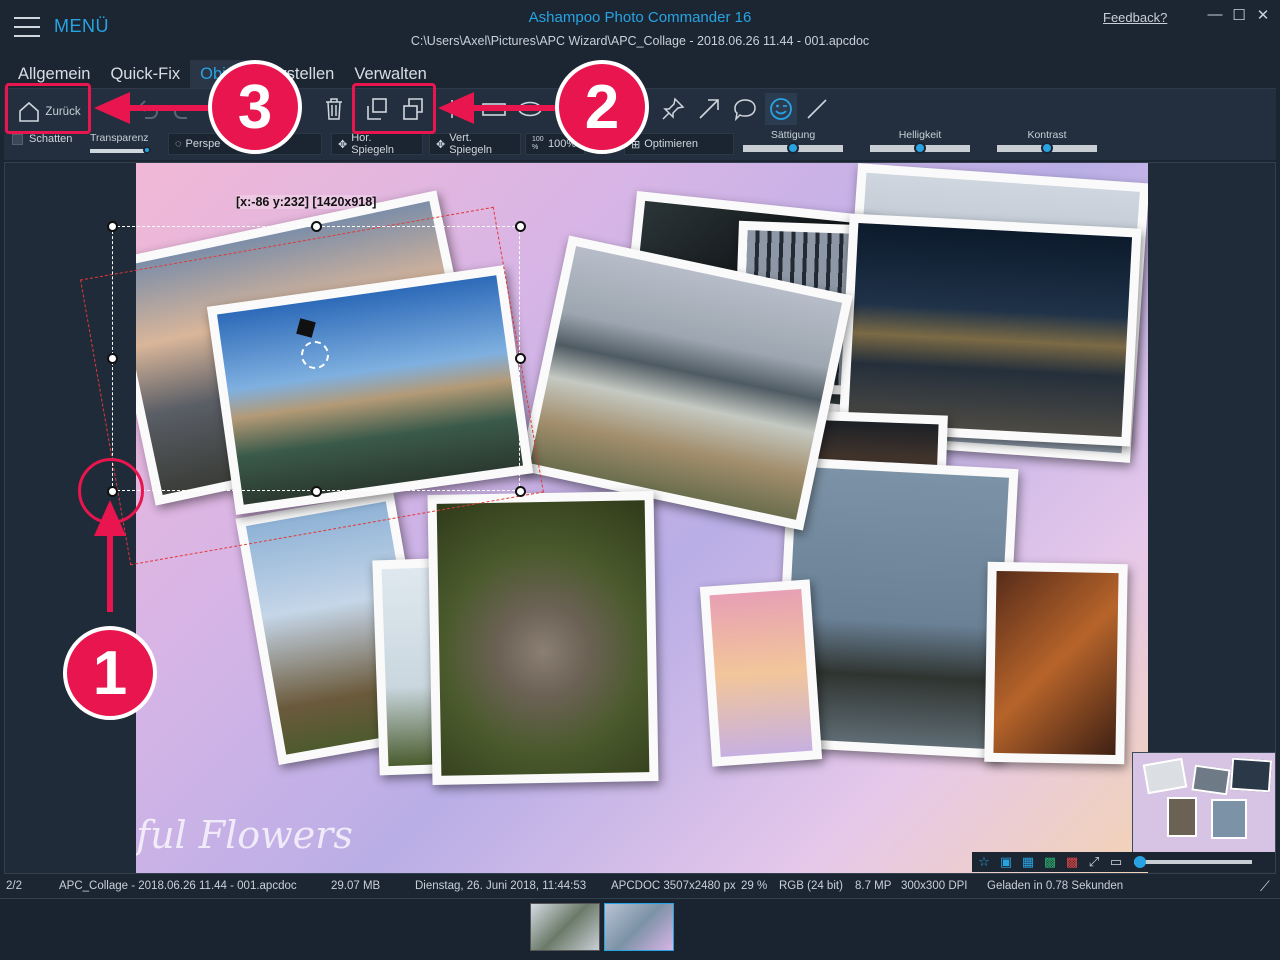  I want to click on navigator-toolbar: ☆ ▣ ▦ ▩ ▩ ⤢ ▭, so click(1123, 862).